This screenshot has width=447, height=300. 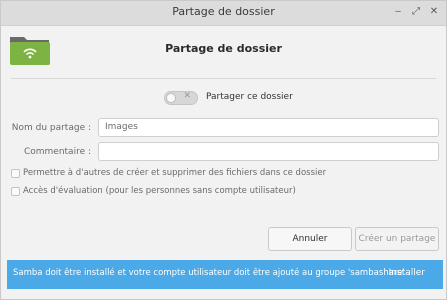 What do you see at coordinates (310, 239) in the screenshot?
I see `cancel-button: Annuler` at bounding box center [310, 239].